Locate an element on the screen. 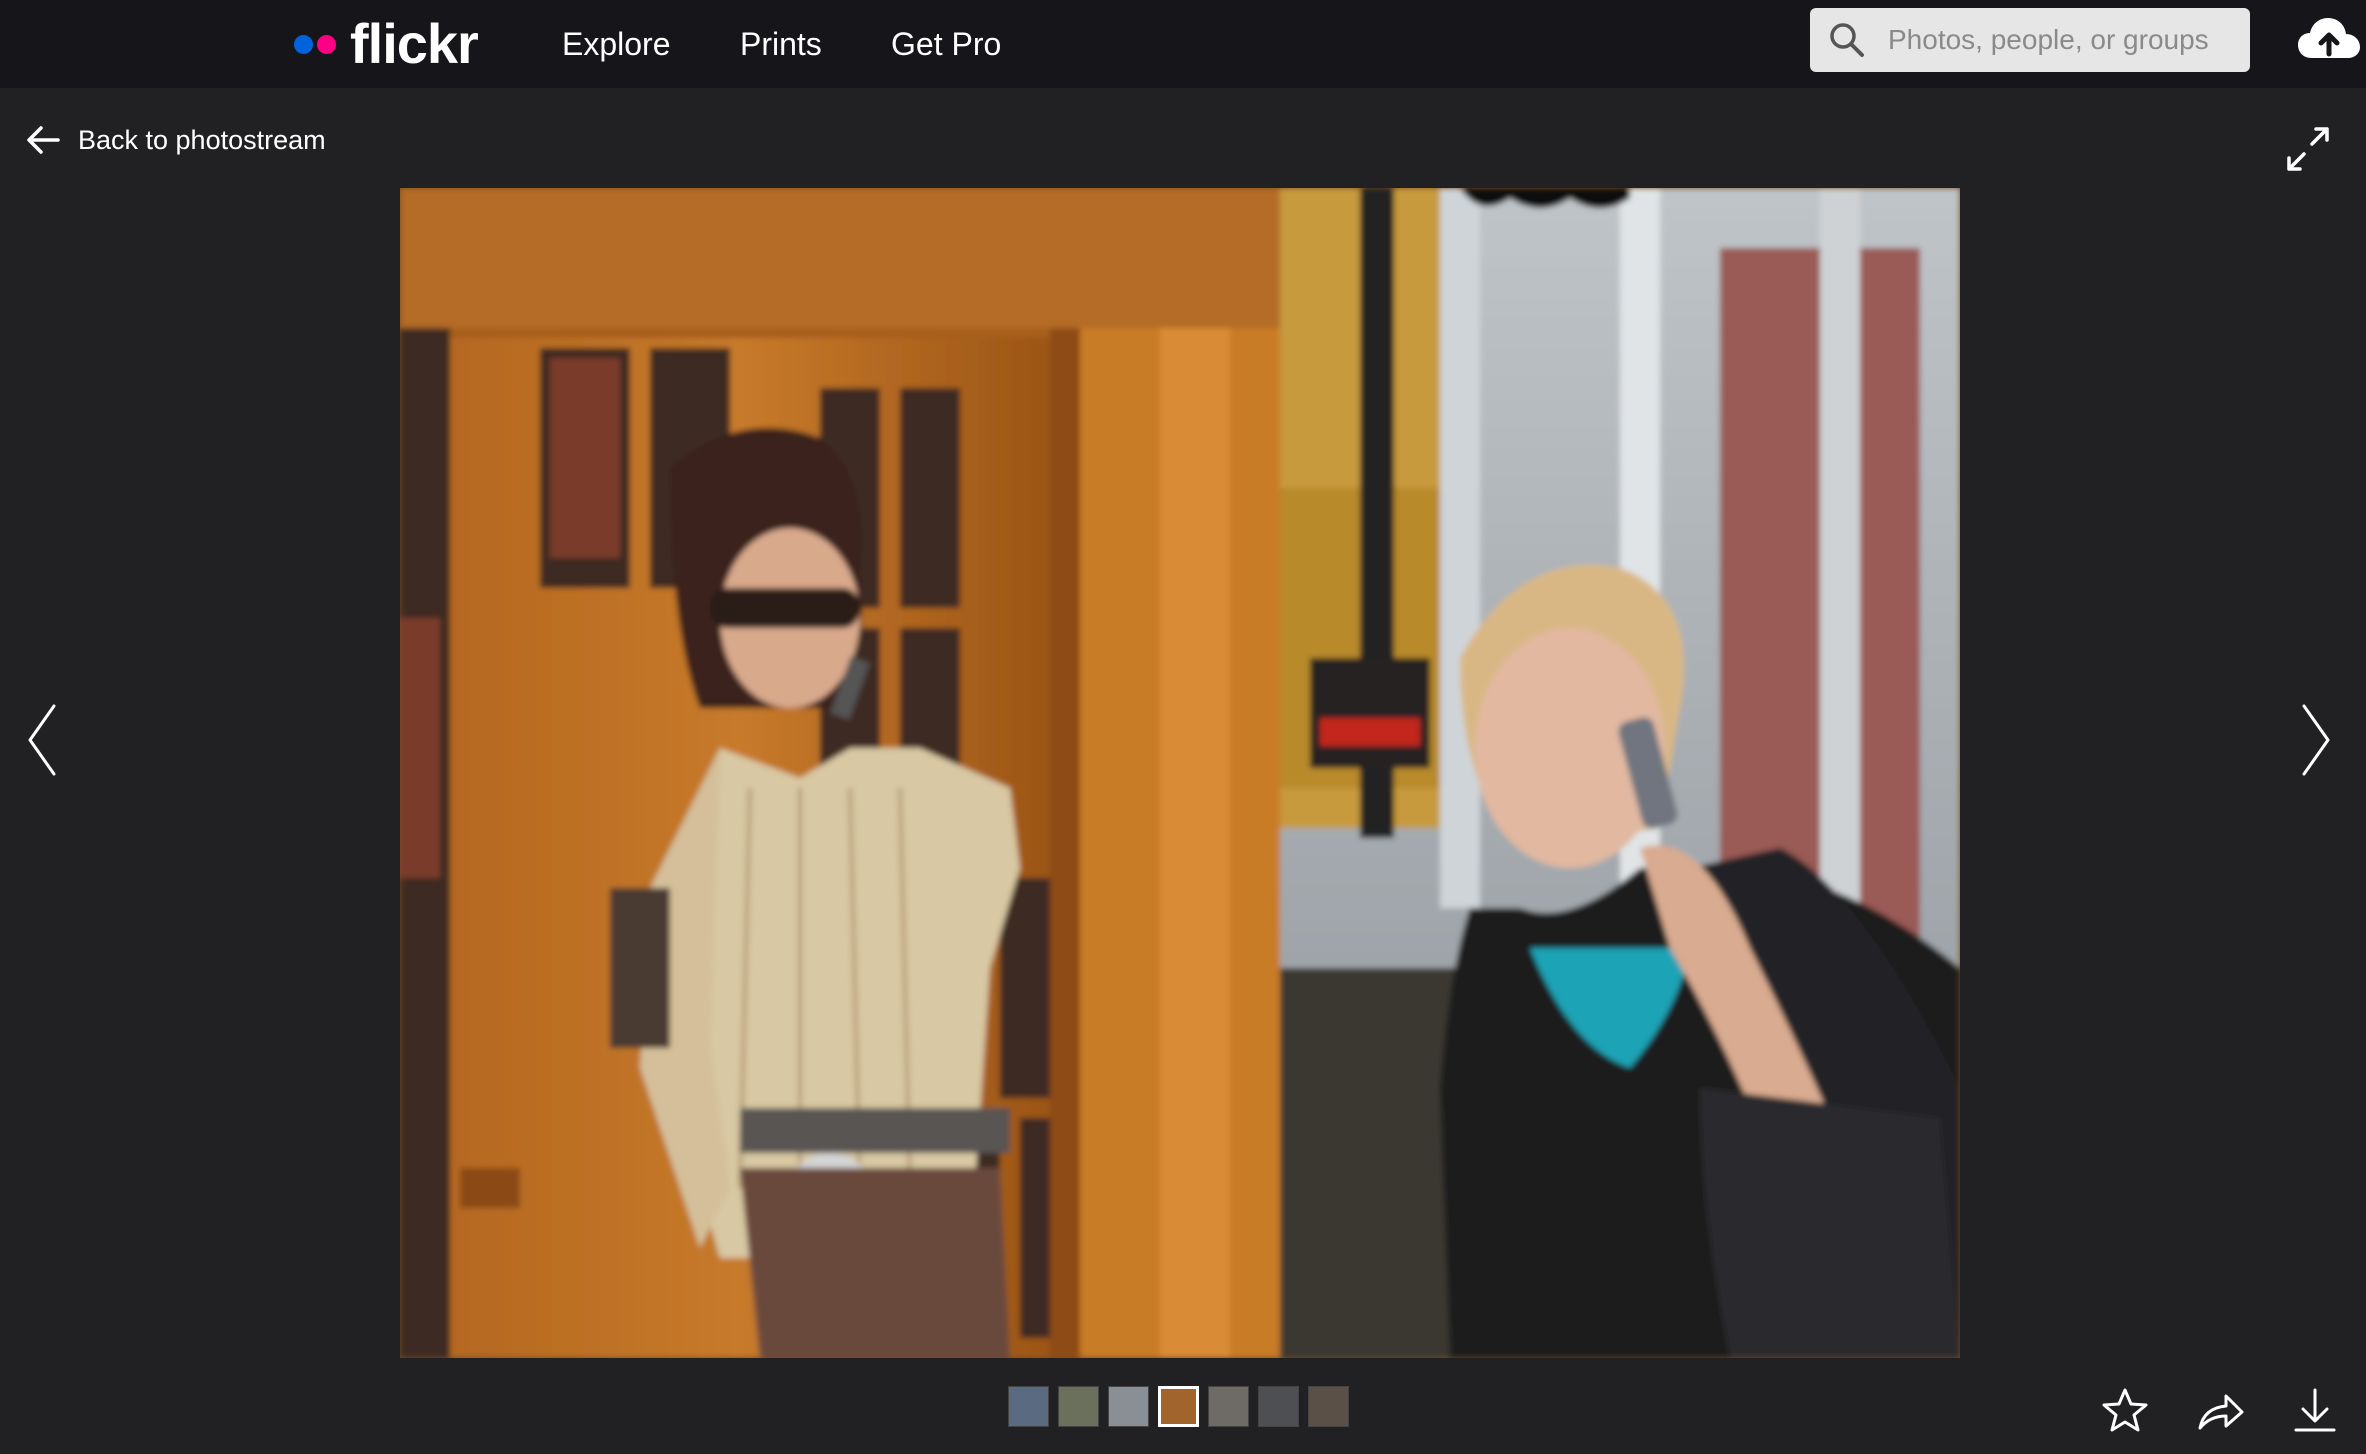 The image size is (2366, 1454). nav-explore: Explore is located at coordinates (616, 44).